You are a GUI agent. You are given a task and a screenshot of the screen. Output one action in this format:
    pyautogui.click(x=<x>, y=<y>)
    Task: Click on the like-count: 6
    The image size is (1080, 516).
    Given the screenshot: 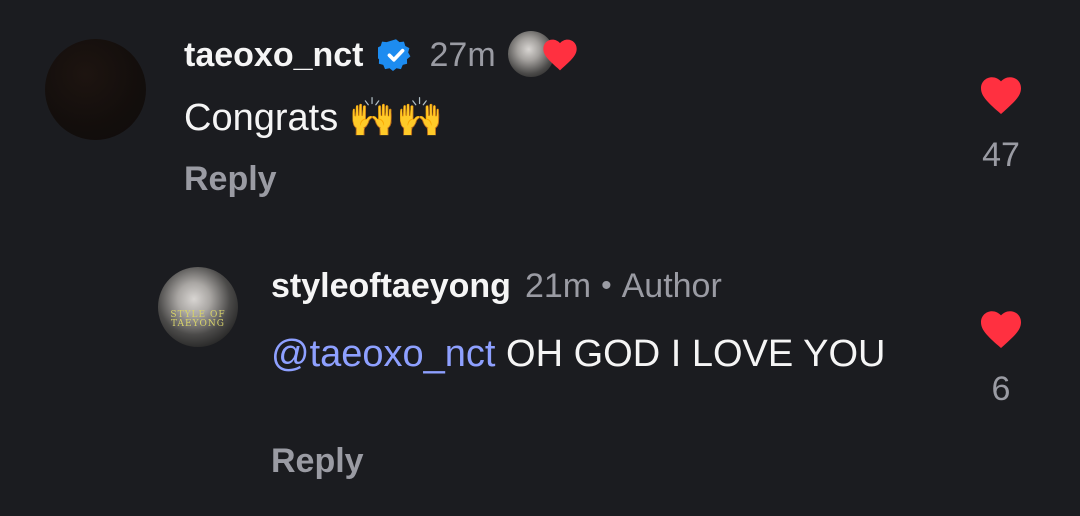 What is the action you would take?
    pyautogui.click(x=1001, y=389)
    